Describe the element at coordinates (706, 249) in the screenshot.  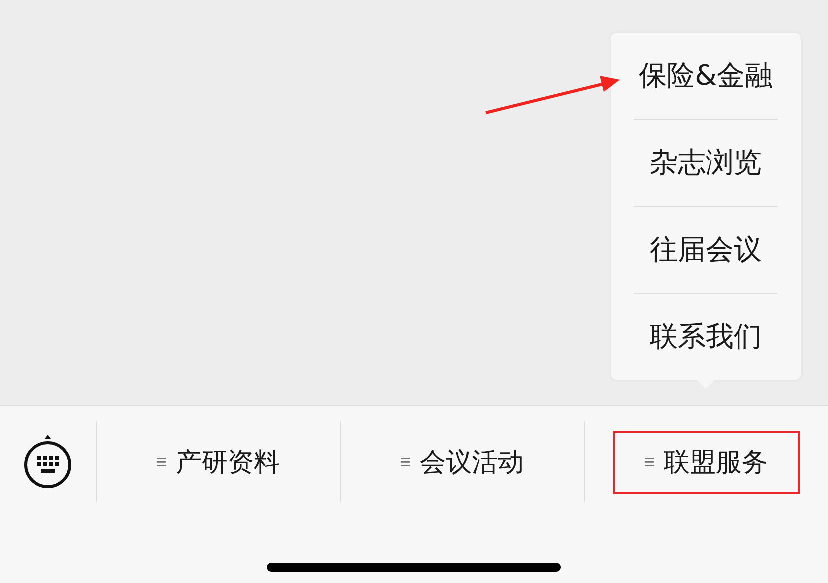
I see `popup-menu-item: 往届会议` at that location.